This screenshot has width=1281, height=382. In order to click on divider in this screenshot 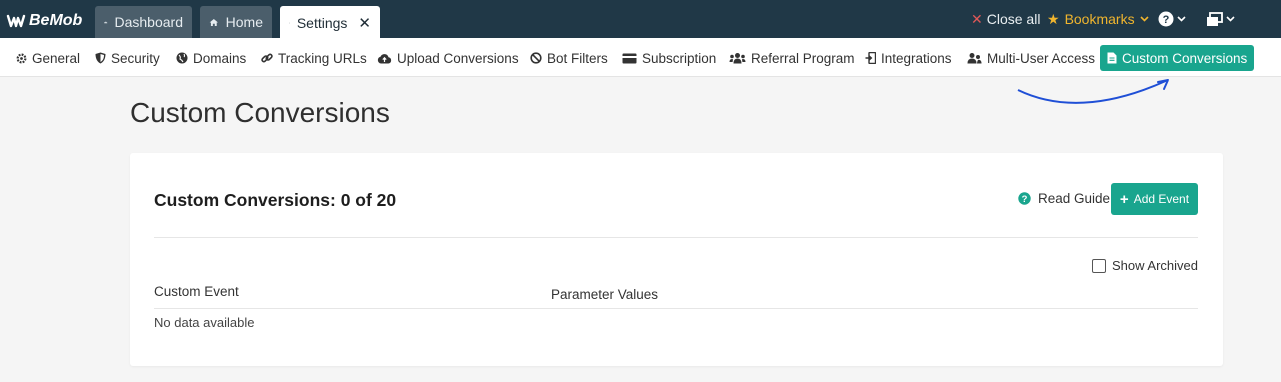, I will do `click(676, 237)`.